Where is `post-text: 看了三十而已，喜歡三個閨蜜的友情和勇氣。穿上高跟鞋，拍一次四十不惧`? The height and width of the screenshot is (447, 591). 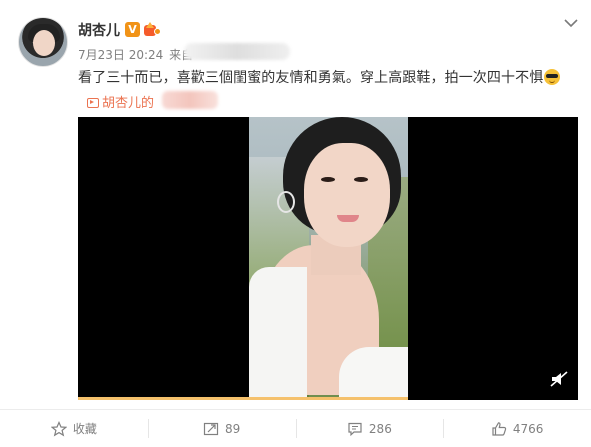
post-text: 看了三十而已，喜歡三個閨蜜的友情和勇氣。穿上高跟鞋，拍一次四十不惧 is located at coordinates (319, 77).